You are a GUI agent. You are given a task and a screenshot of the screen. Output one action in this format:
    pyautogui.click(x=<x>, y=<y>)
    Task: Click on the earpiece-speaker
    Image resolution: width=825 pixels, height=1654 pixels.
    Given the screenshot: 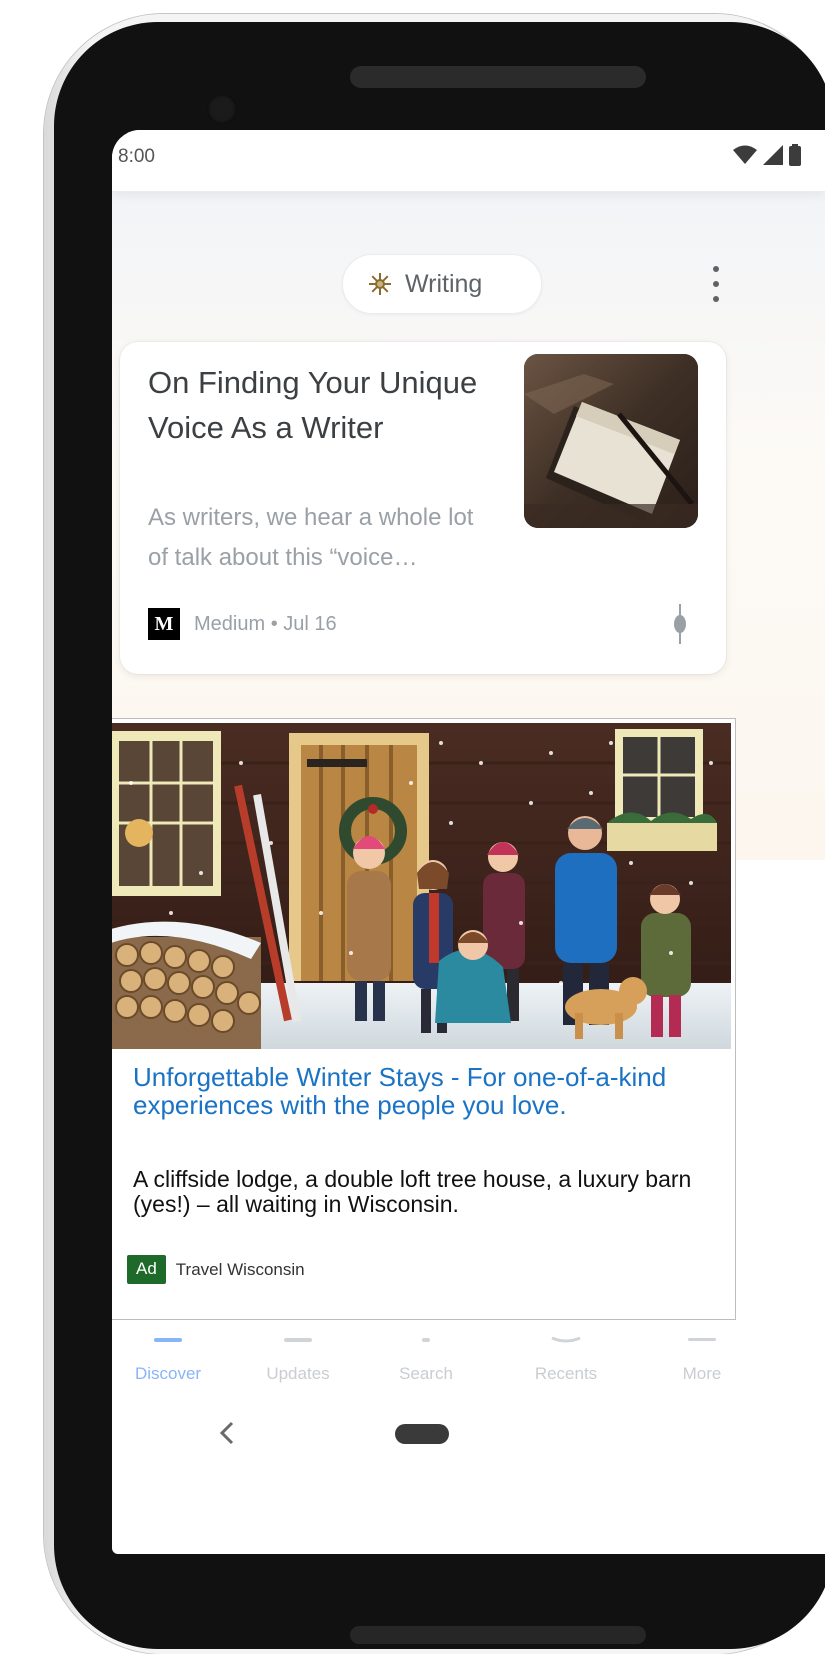 What is the action you would take?
    pyautogui.click(x=498, y=77)
    